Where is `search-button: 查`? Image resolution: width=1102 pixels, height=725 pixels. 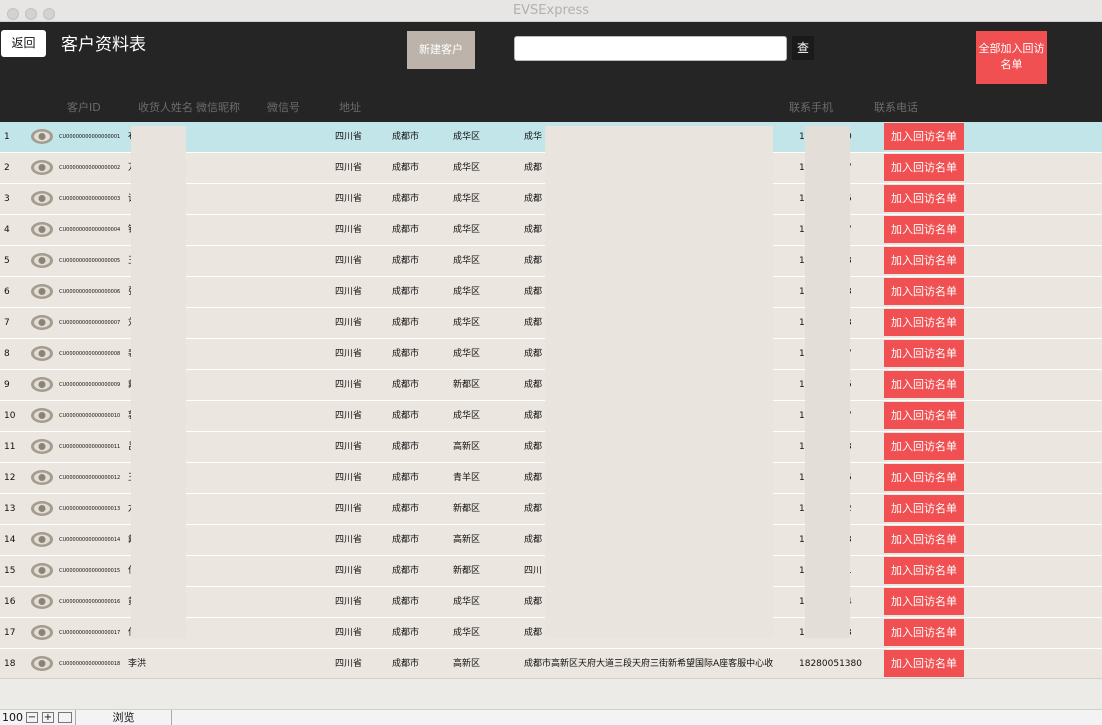
search-button: 查 is located at coordinates (803, 48).